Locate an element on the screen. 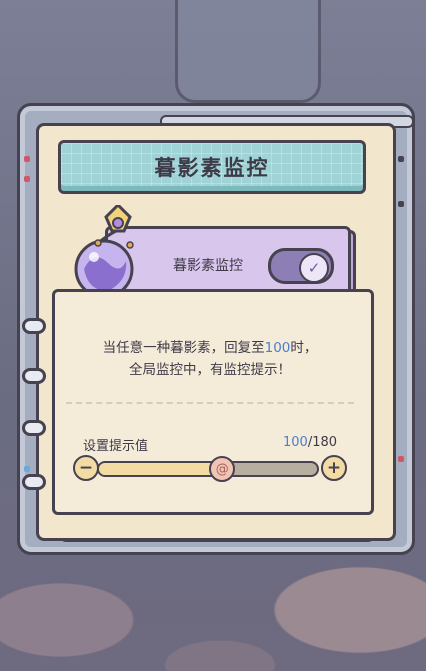 This screenshot has width=426, height=671. decrease-button: − is located at coordinates (86, 468).